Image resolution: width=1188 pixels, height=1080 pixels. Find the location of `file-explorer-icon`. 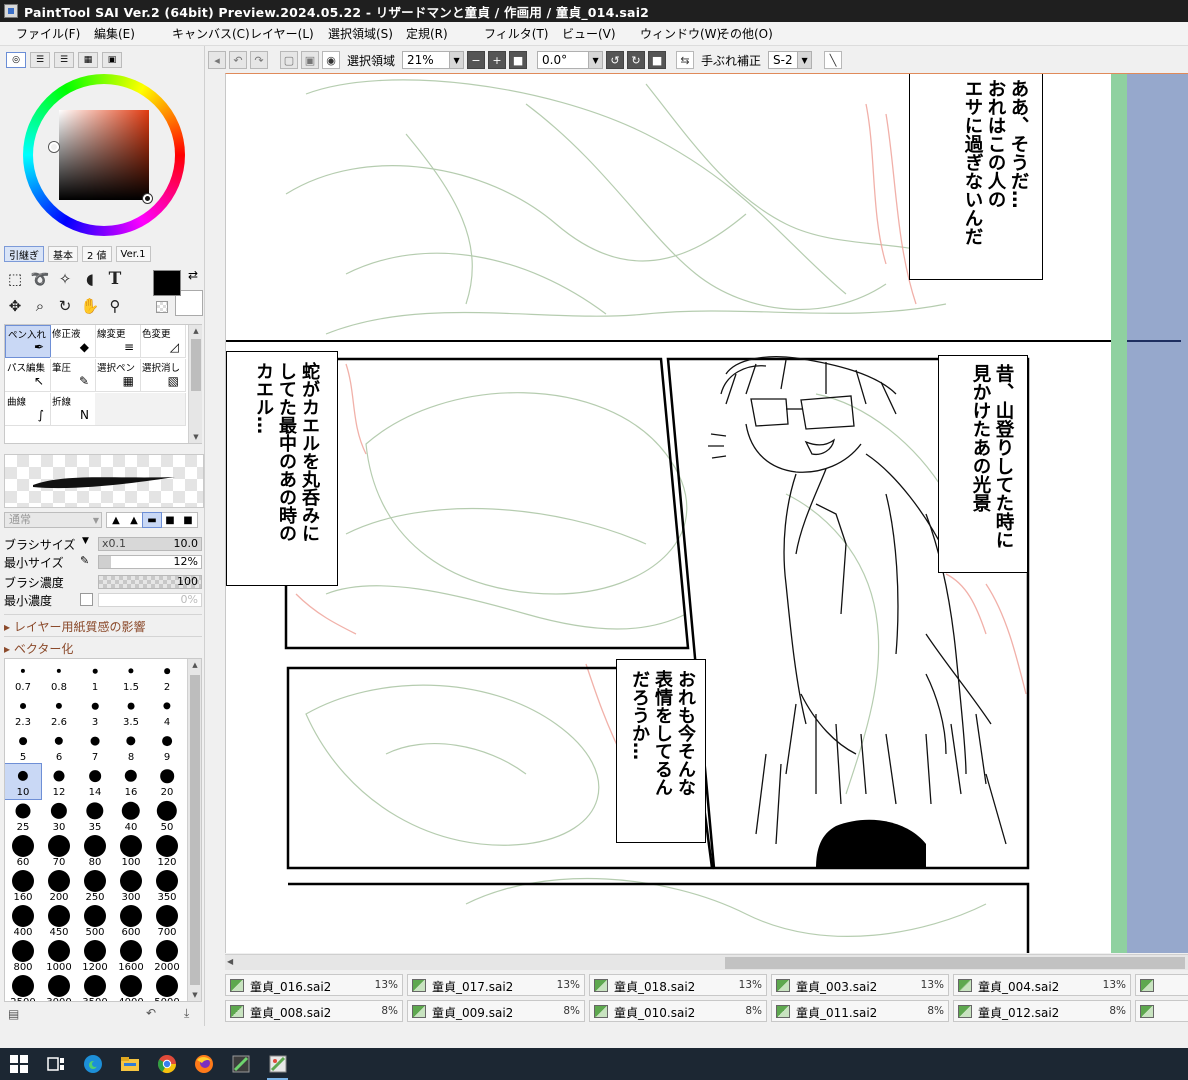

file-explorer-icon is located at coordinates (129, 1064).